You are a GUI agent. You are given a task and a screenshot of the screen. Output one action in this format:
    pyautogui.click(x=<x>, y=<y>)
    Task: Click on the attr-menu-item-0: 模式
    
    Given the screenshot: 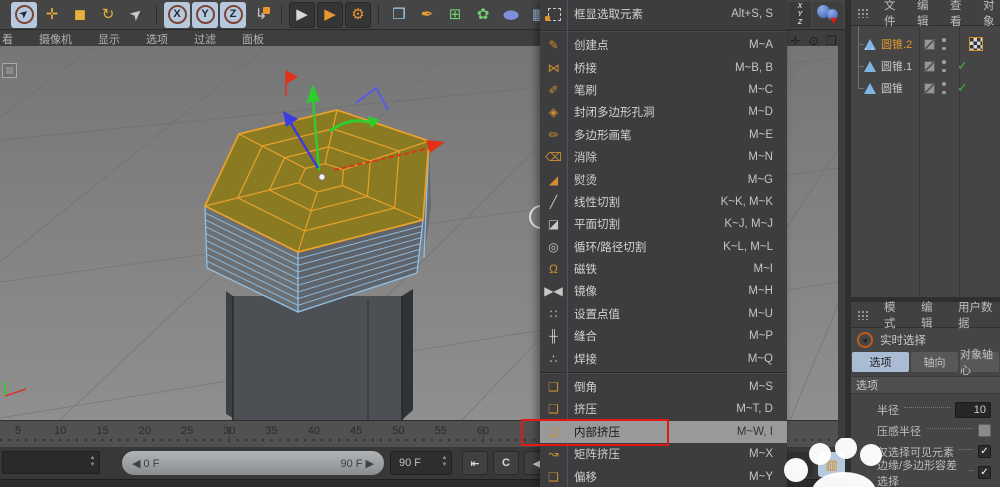 What is the action you would take?
    pyautogui.click(x=894, y=315)
    